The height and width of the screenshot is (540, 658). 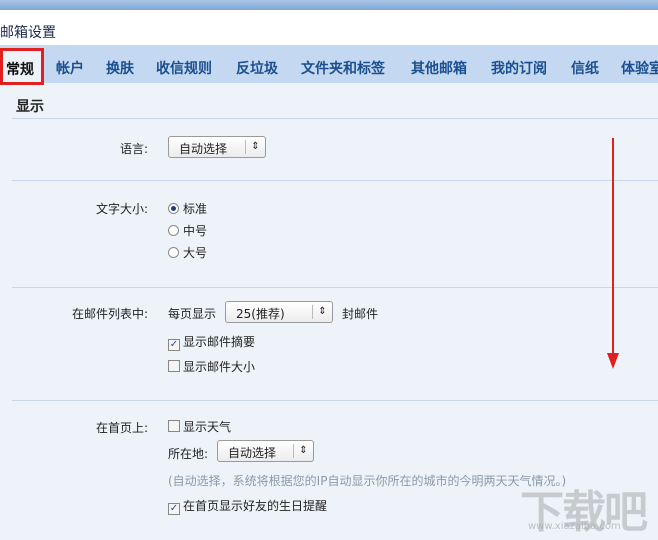 What do you see at coordinates (70, 68) in the screenshot?
I see `tab-account: 帐户` at bounding box center [70, 68].